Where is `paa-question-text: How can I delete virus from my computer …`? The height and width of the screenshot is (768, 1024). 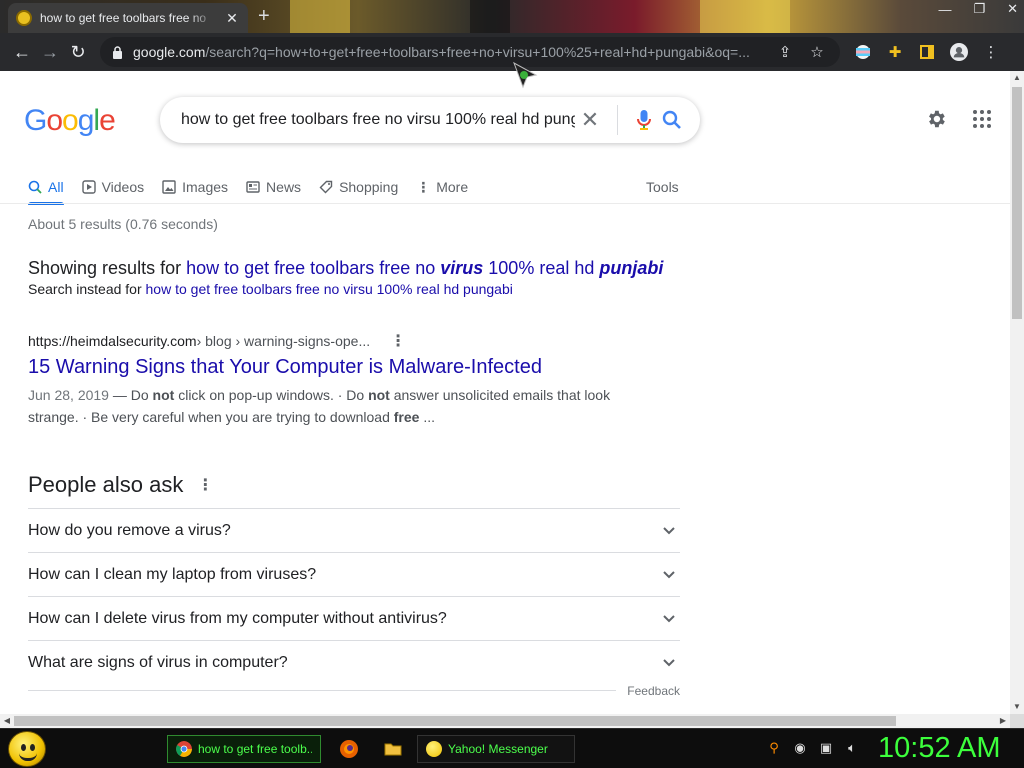
paa-question-text: How can I delete virus from my computer … is located at coordinates (237, 618).